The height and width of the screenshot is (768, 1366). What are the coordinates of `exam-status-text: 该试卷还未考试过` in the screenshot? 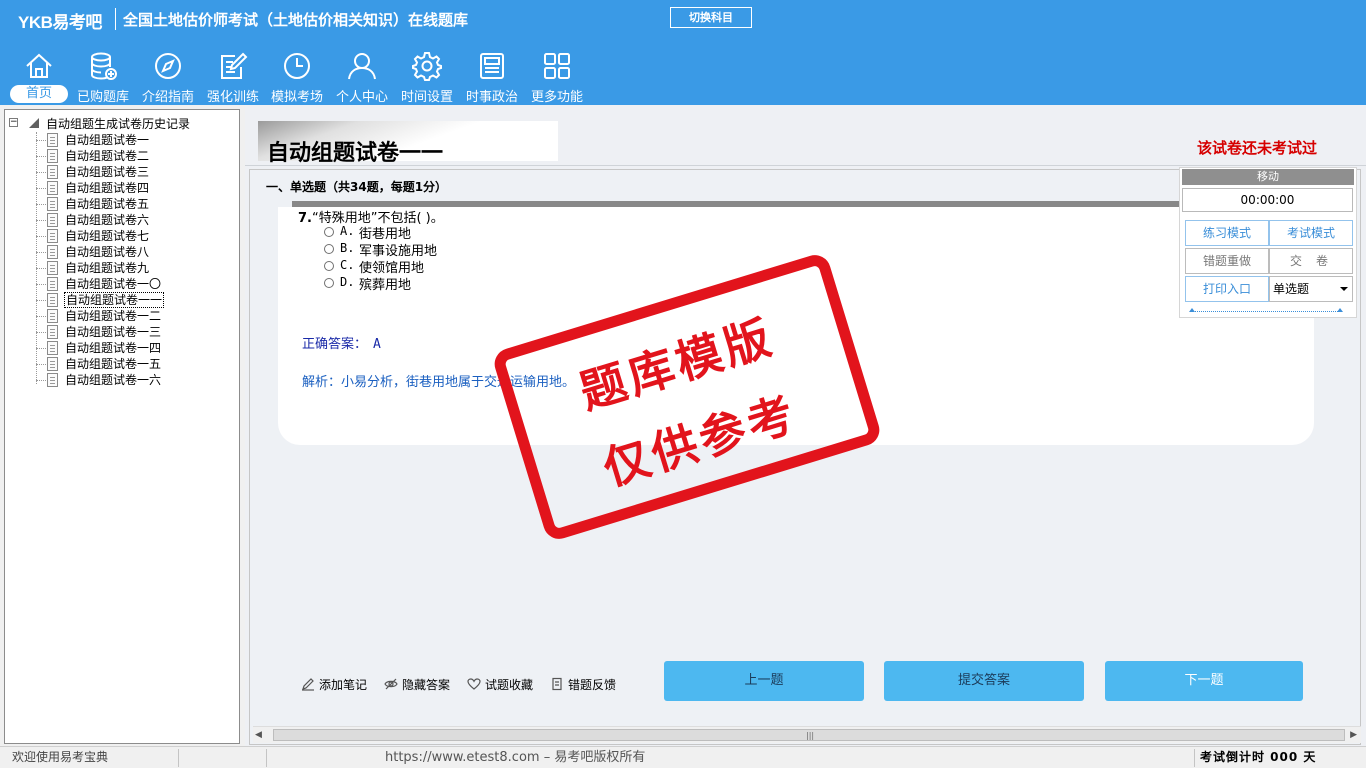 It's located at (1257, 148).